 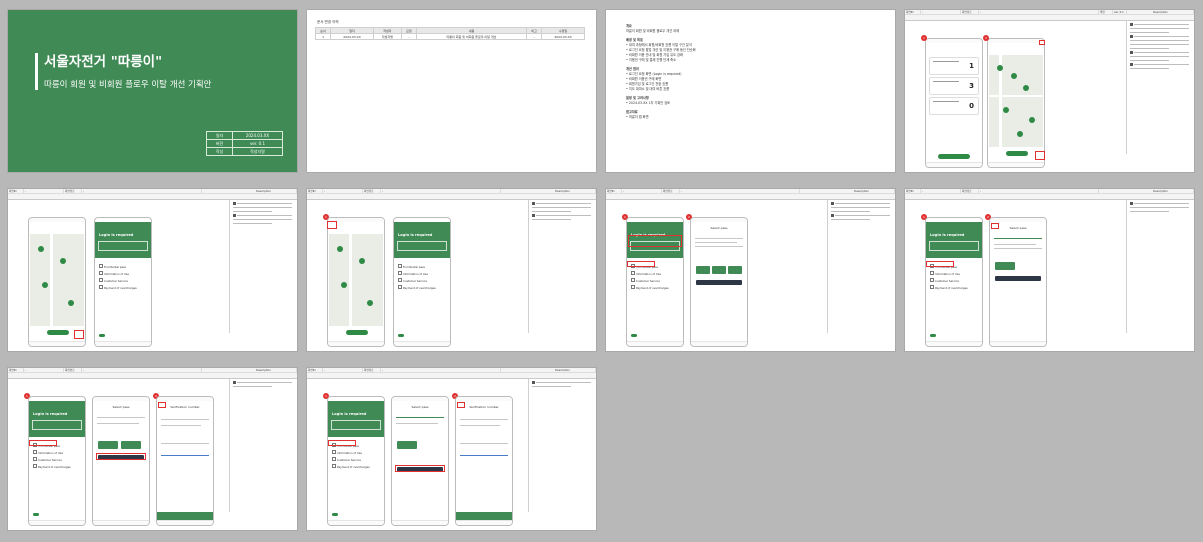 What do you see at coordinates (954, 66) in the screenshot?
I see `rental-card: 1` at bounding box center [954, 66].